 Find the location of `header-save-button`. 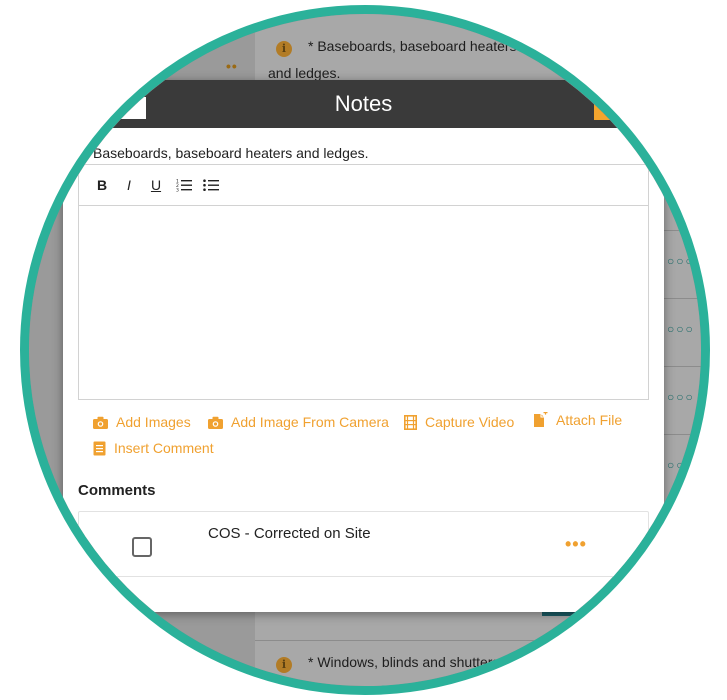

header-save-button is located at coordinates (609, 110).